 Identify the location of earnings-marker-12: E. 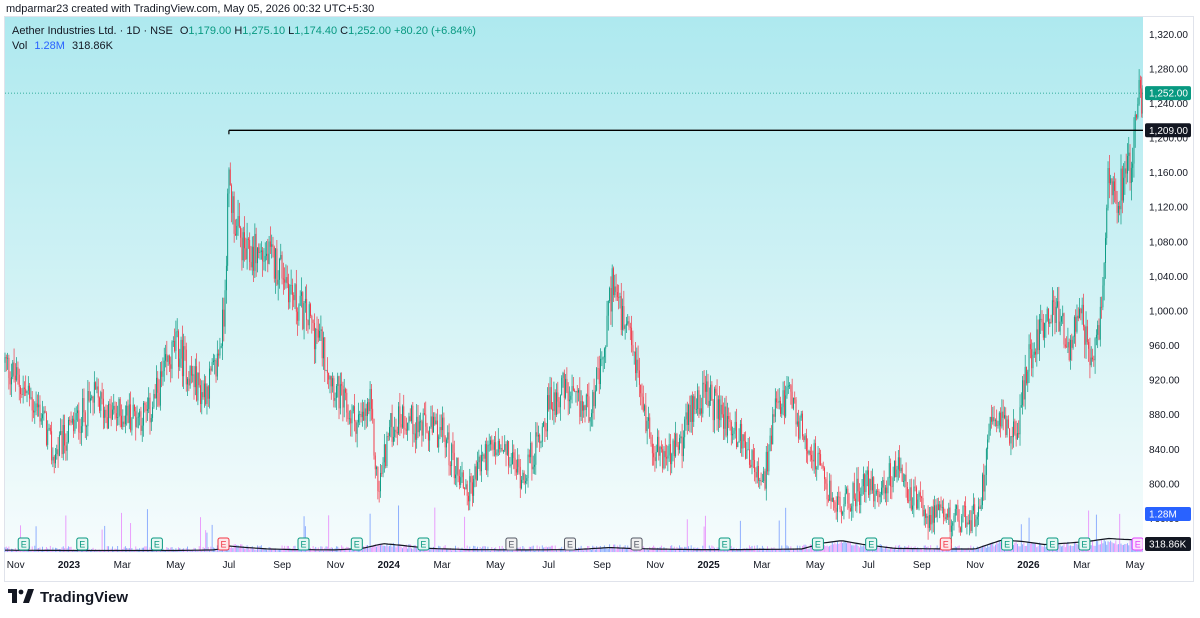
(817, 544).